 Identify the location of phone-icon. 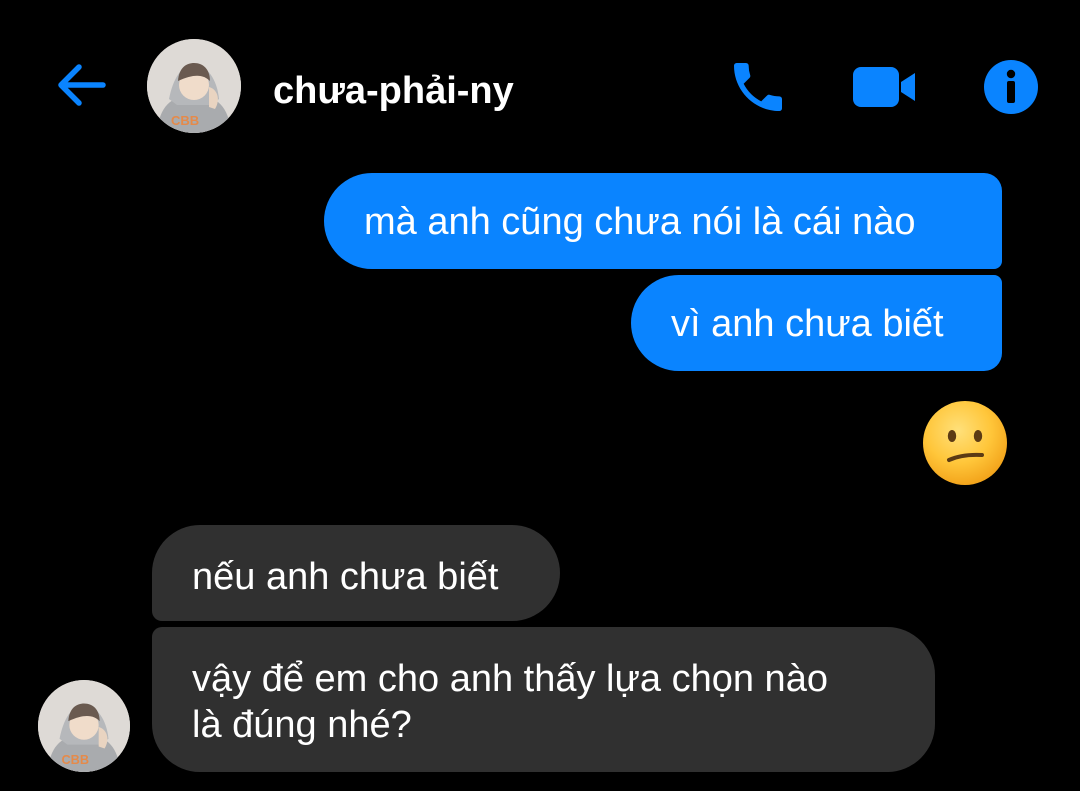
(758, 87).